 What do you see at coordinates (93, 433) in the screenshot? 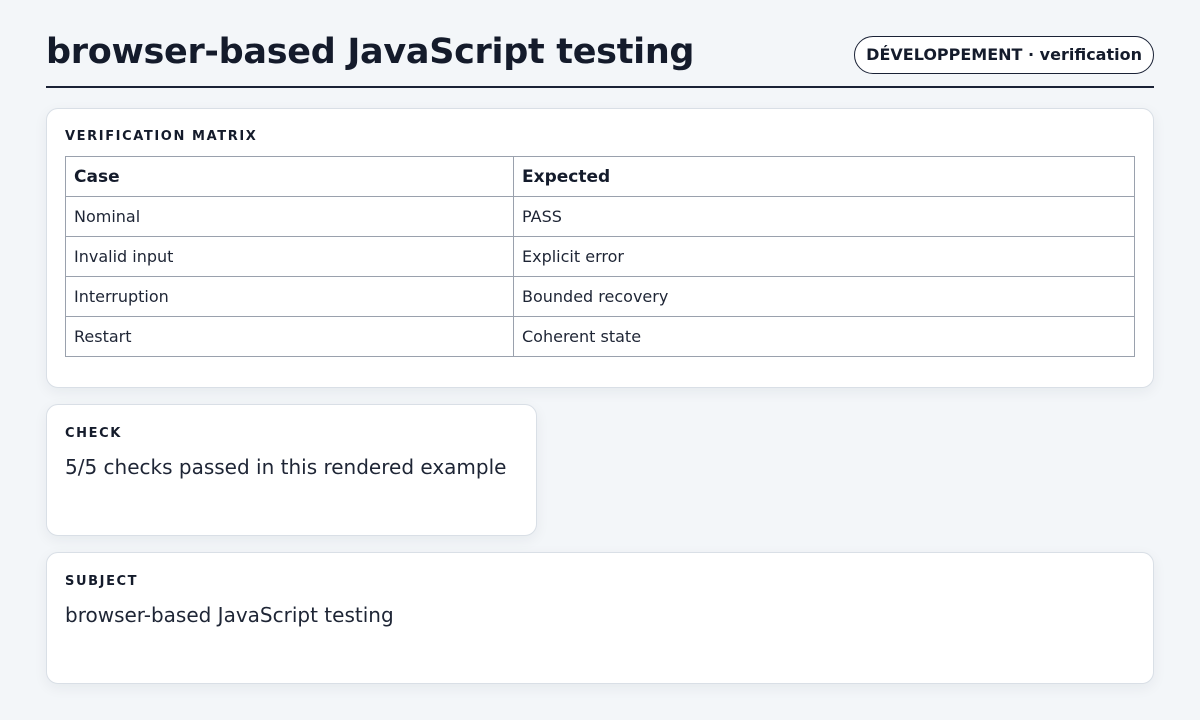
I see `check-label: CHECK` at bounding box center [93, 433].